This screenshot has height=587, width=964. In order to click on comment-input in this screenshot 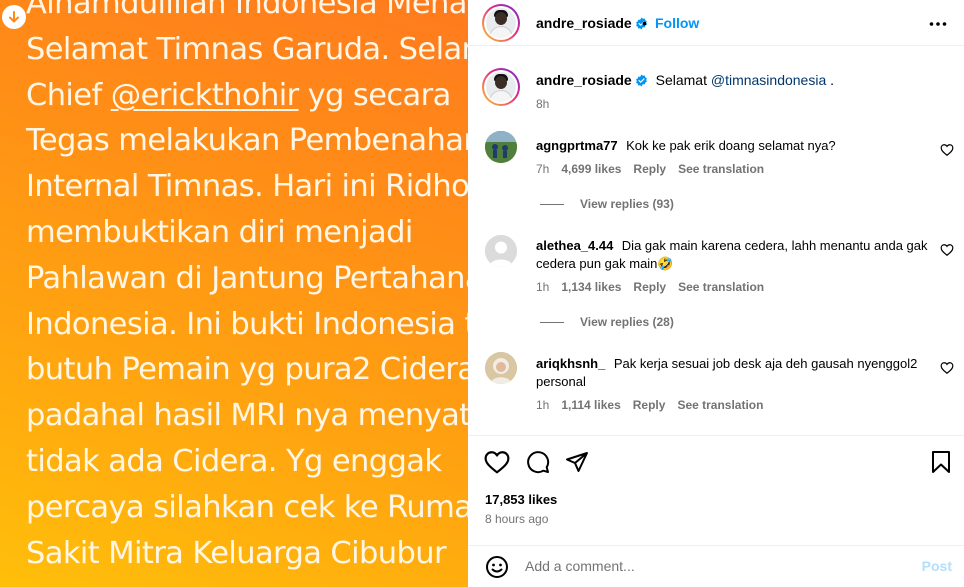, I will do `click(715, 566)`.